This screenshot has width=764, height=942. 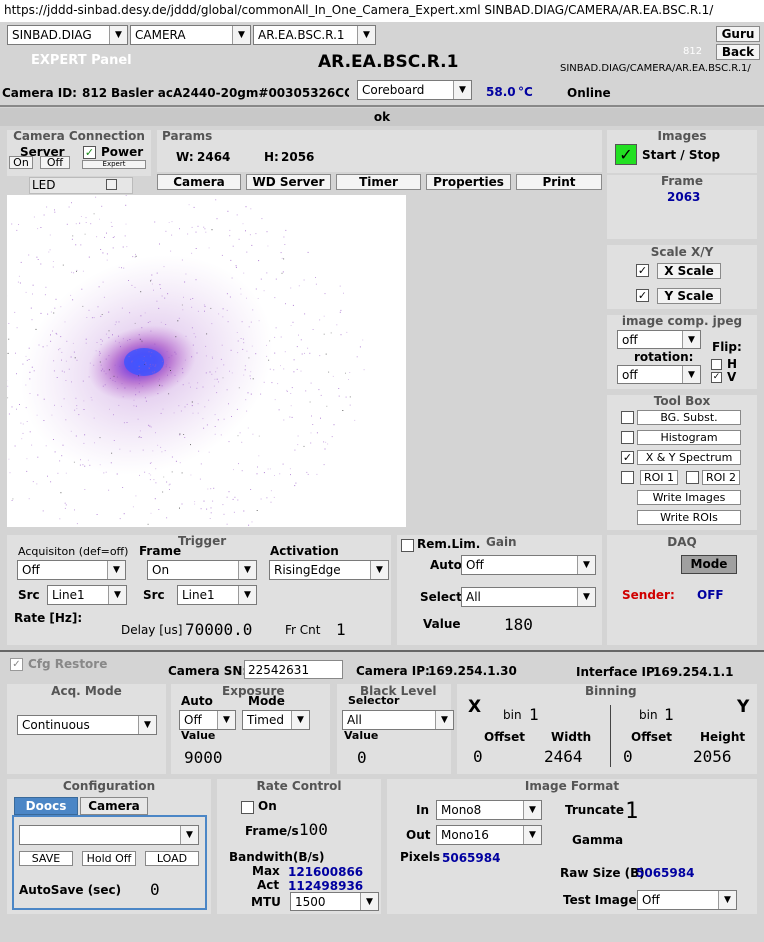 I want to click on server-on-button: On, so click(x=21, y=162).